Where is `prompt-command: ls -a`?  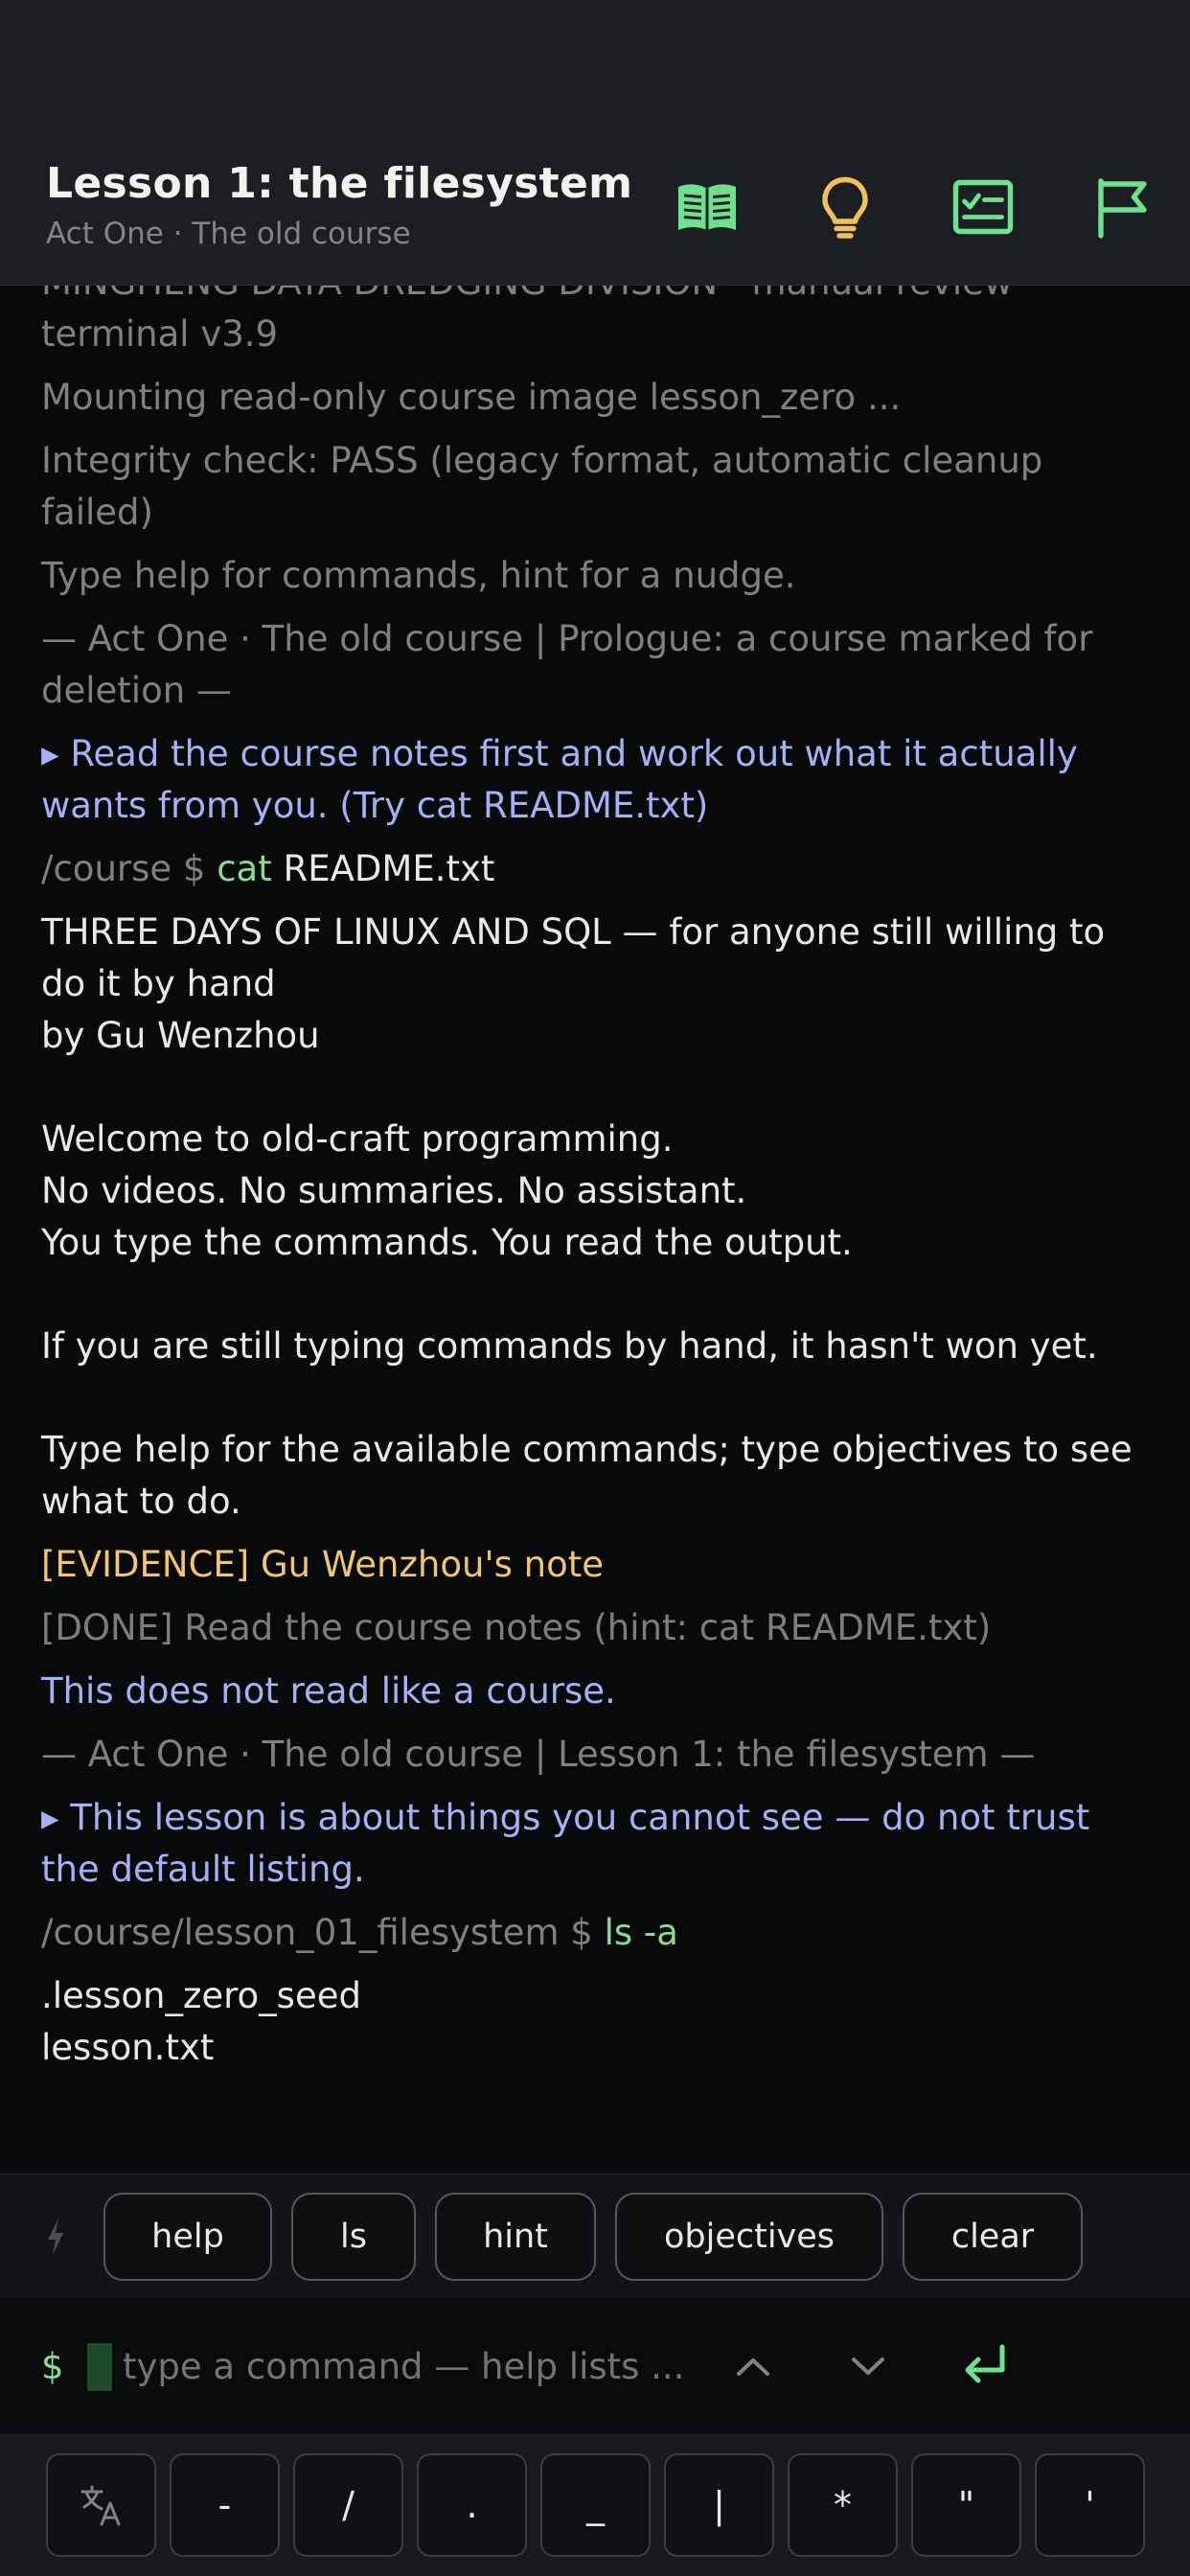
prompt-command: ls -a is located at coordinates (641, 1932).